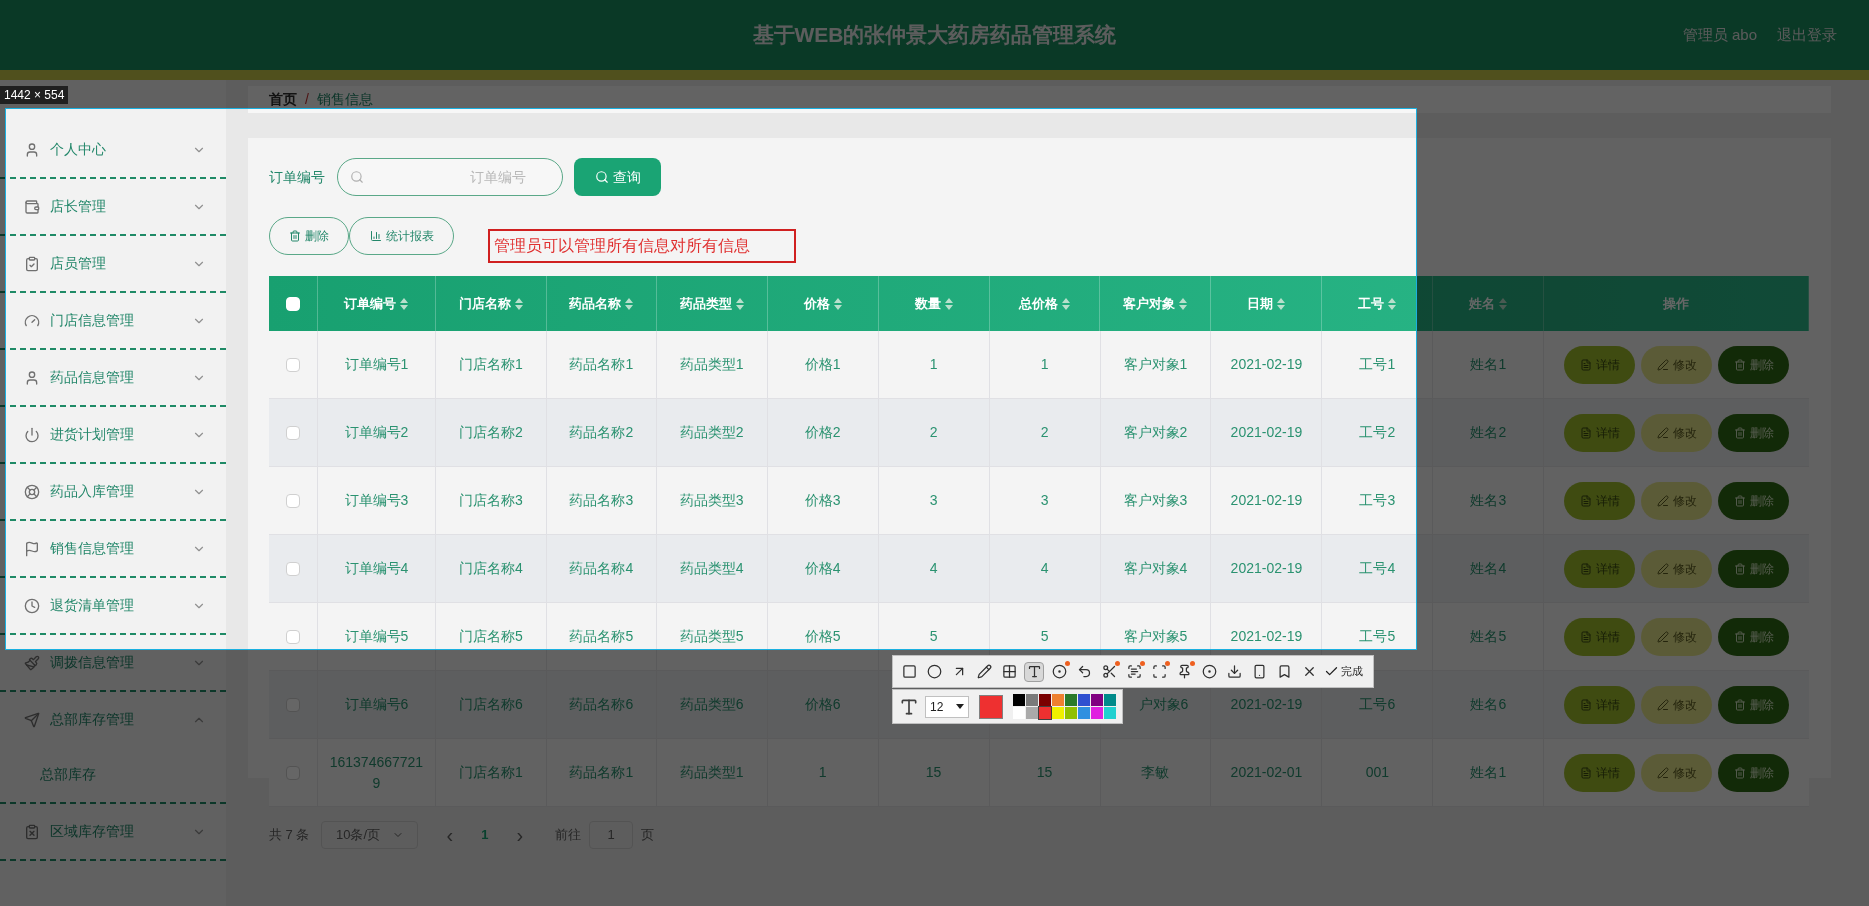  Describe the element at coordinates (113, 605) in the screenshot. I see `sidebar-item: 退货清单管理` at that location.